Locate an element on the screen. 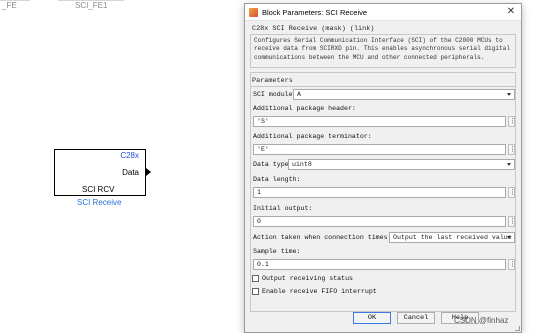 The image size is (546, 333). block-output-port-label: Data is located at coordinates (130, 172).